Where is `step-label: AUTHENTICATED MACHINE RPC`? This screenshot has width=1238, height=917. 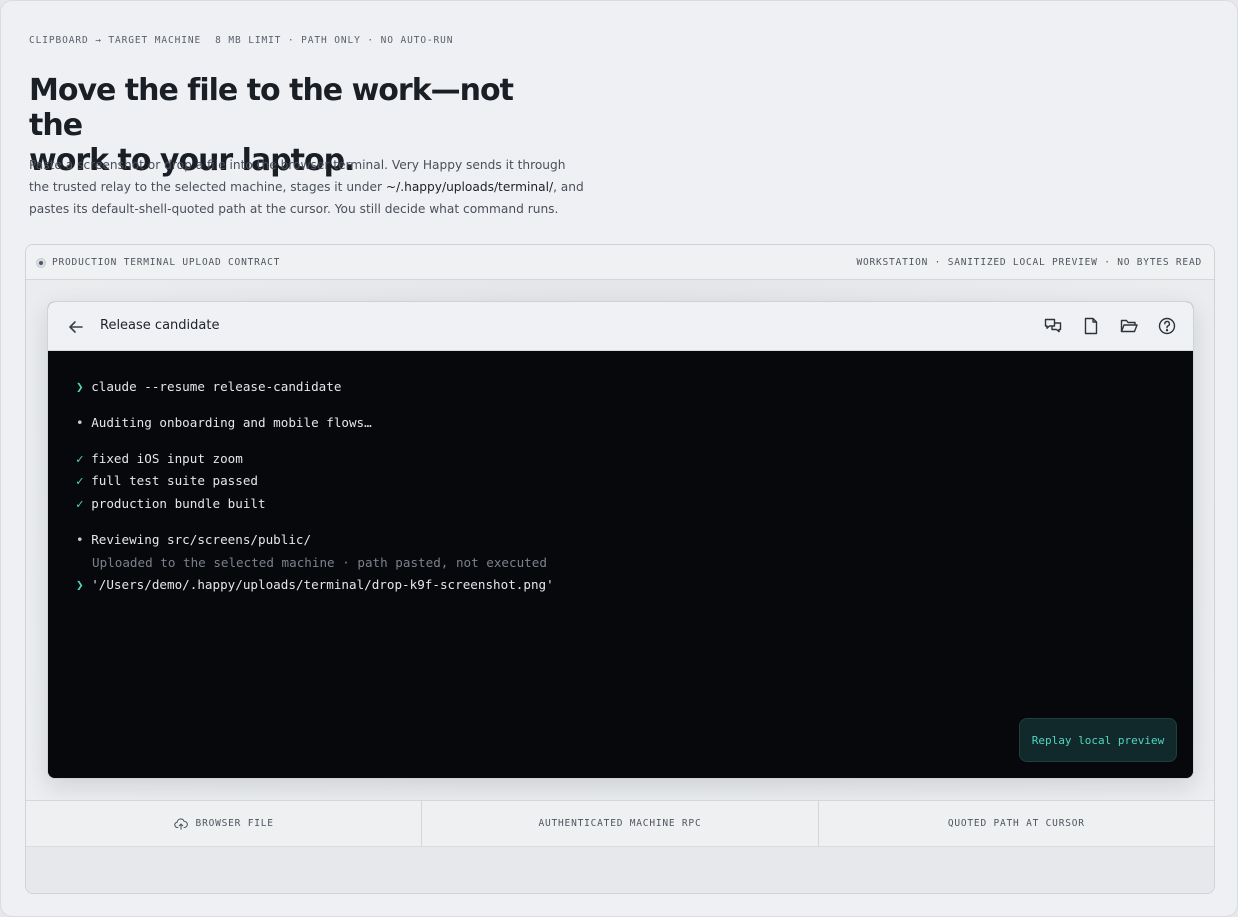
step-label: AUTHENTICATED MACHINE RPC is located at coordinates (620, 823).